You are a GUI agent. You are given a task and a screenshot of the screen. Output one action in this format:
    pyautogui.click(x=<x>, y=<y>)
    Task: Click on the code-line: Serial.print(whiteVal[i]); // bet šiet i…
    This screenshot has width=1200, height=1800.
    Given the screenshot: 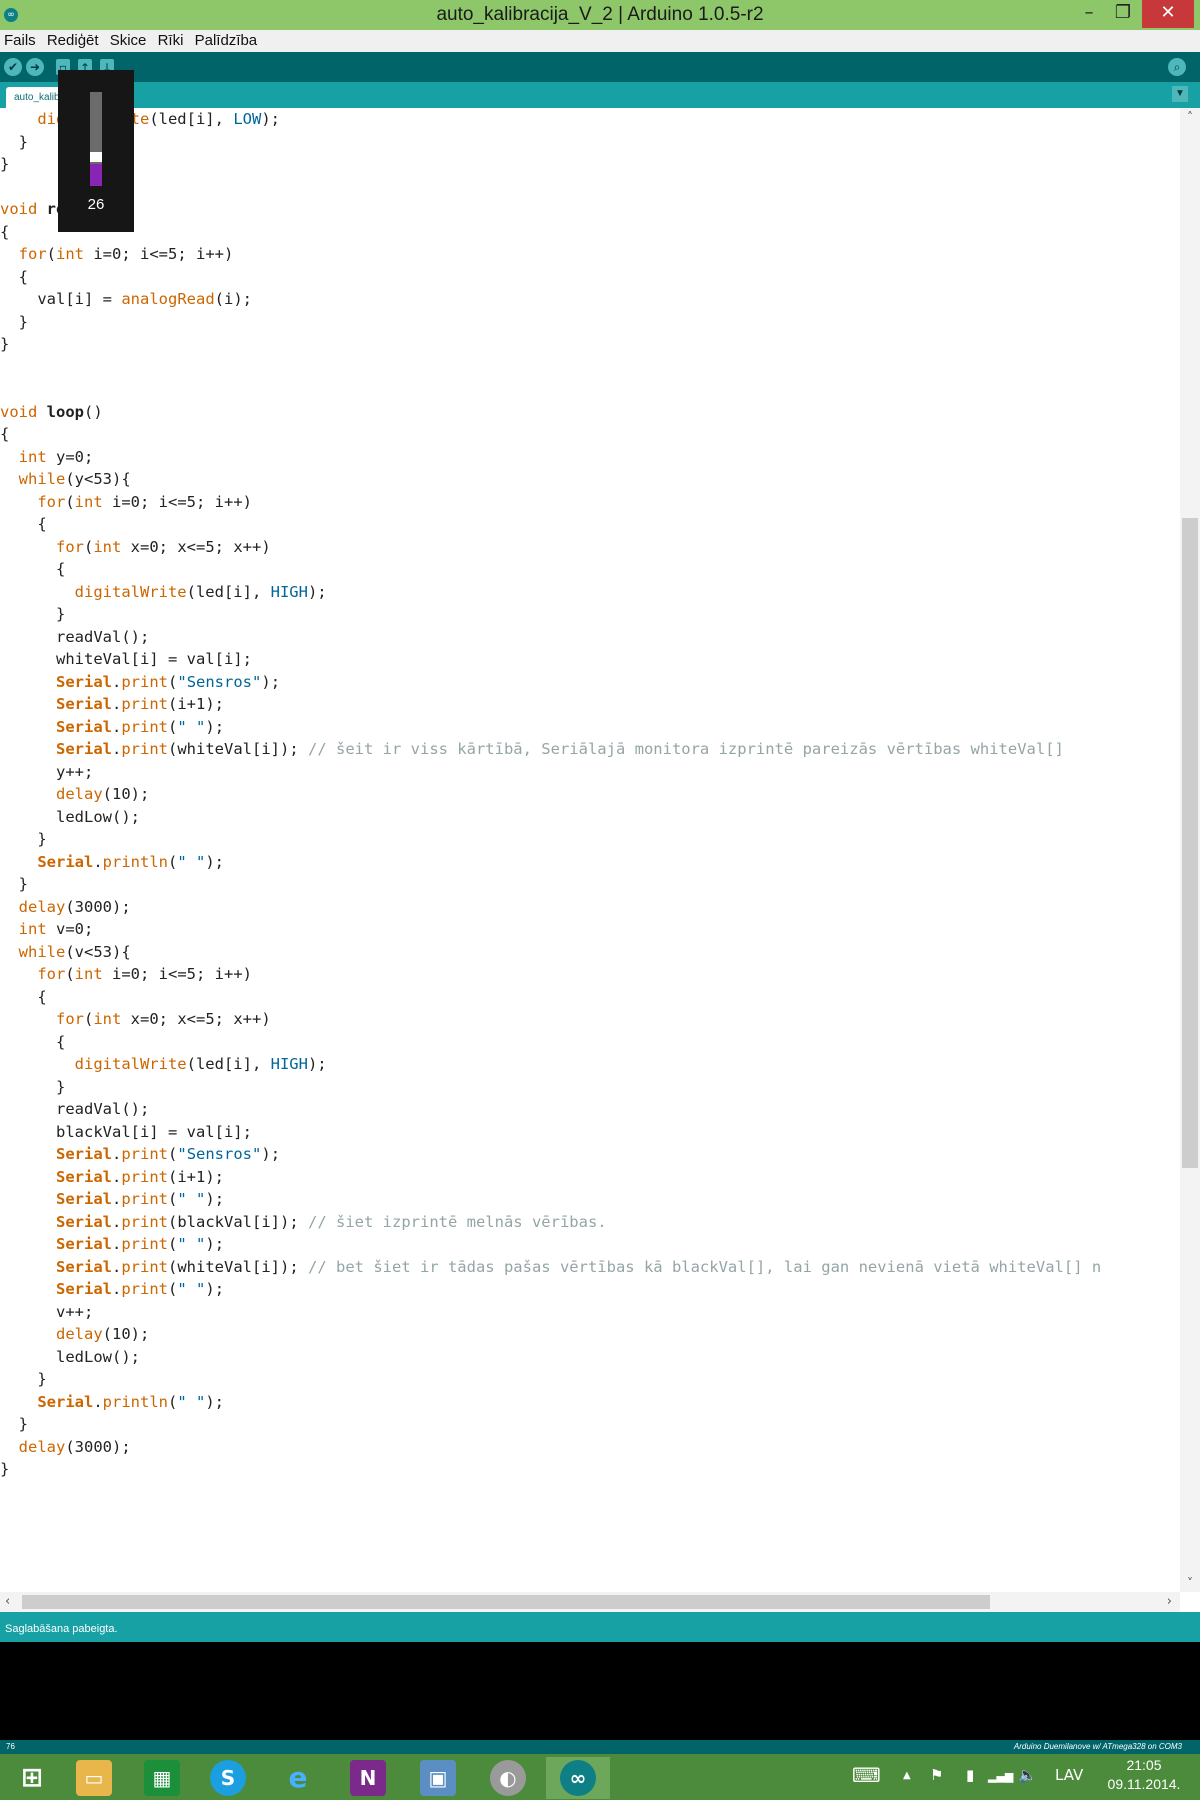 What is the action you would take?
    pyautogui.click(x=550, y=1267)
    